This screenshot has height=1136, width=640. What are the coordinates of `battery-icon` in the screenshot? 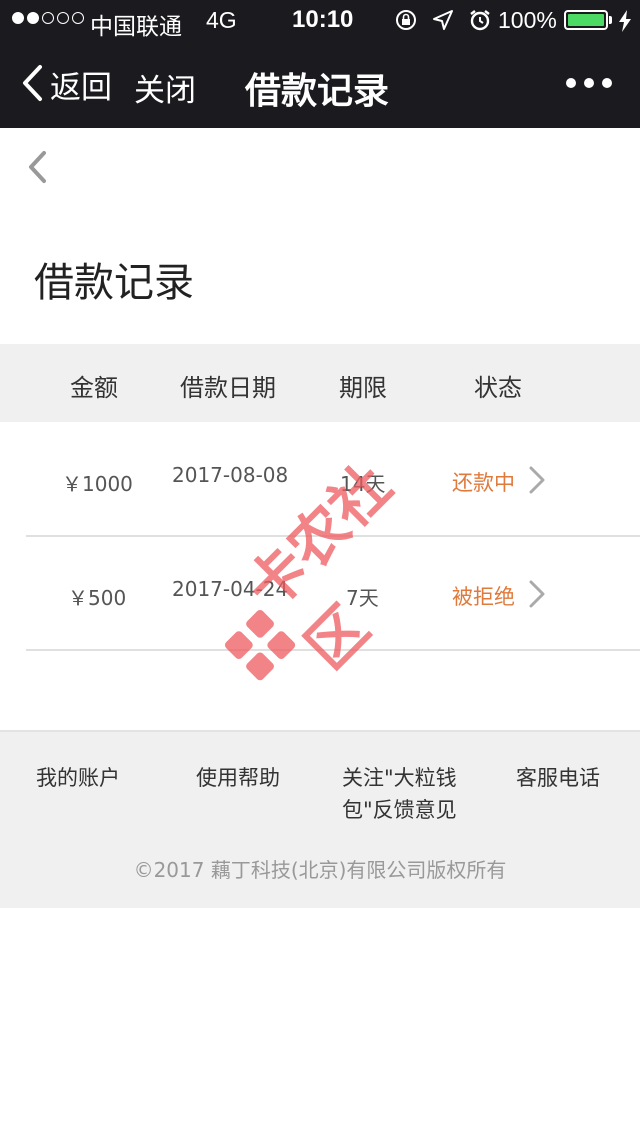 It's located at (586, 20).